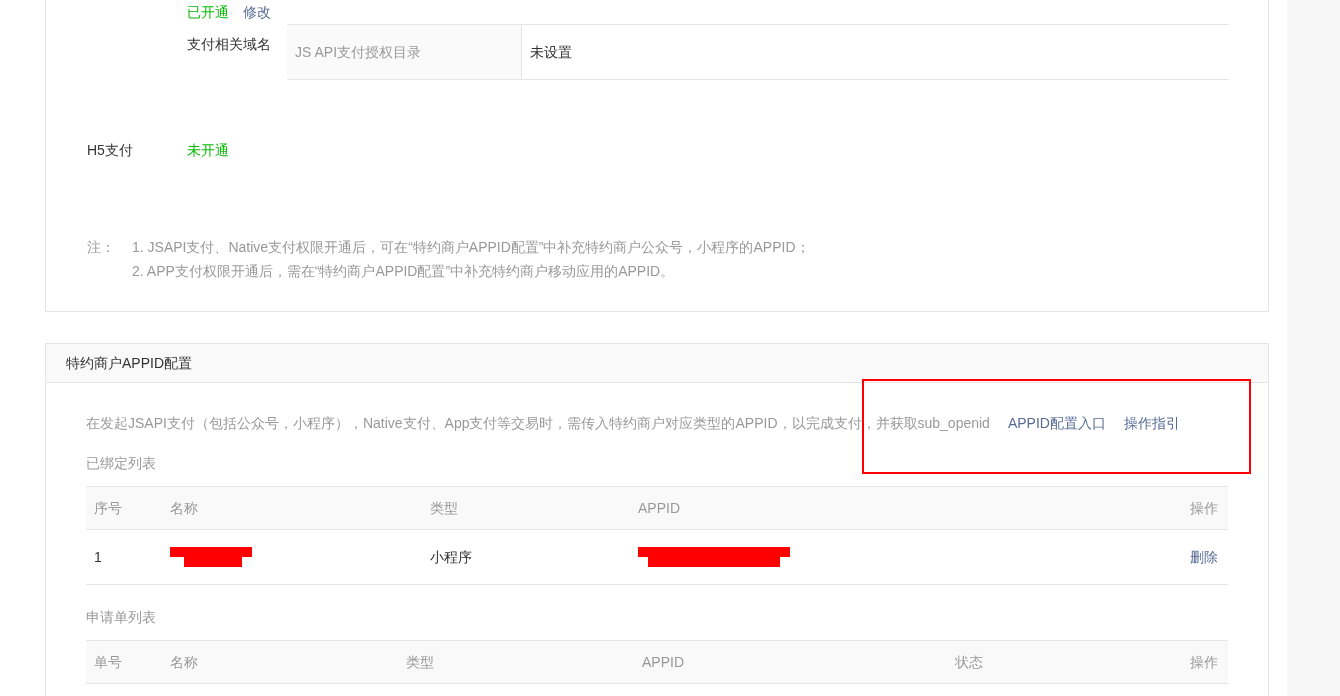  I want to click on table-cell-text: 1, so click(98, 557).